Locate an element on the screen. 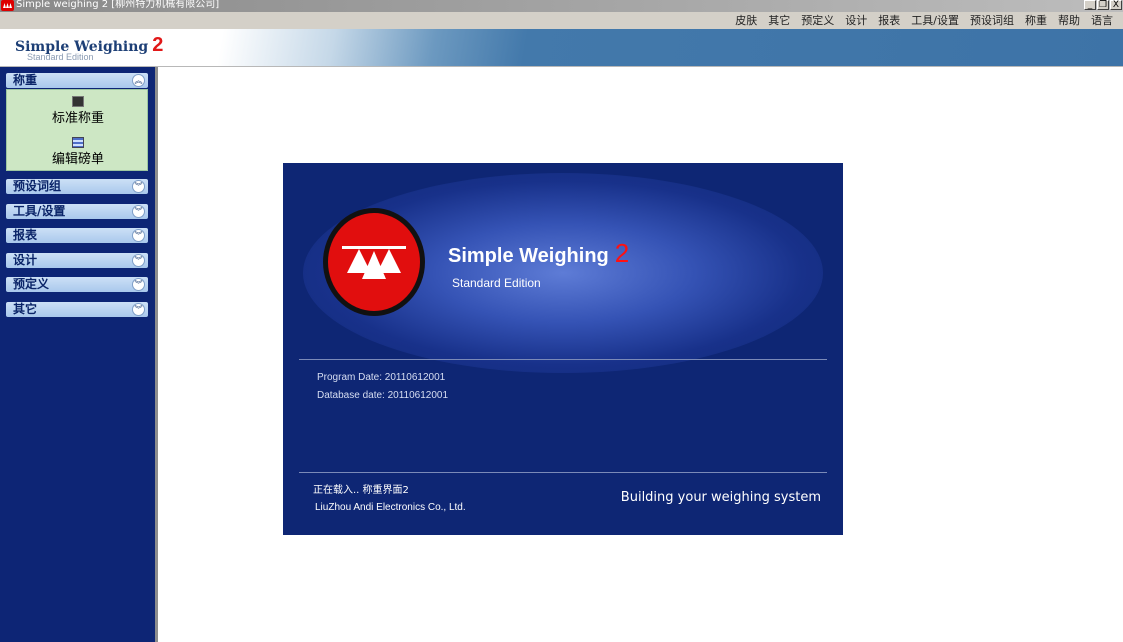 The image size is (1123, 642). title-bar: Simple weighing 2 [柳州特力机械有限公司] _ ❐ X is located at coordinates (561, 6).